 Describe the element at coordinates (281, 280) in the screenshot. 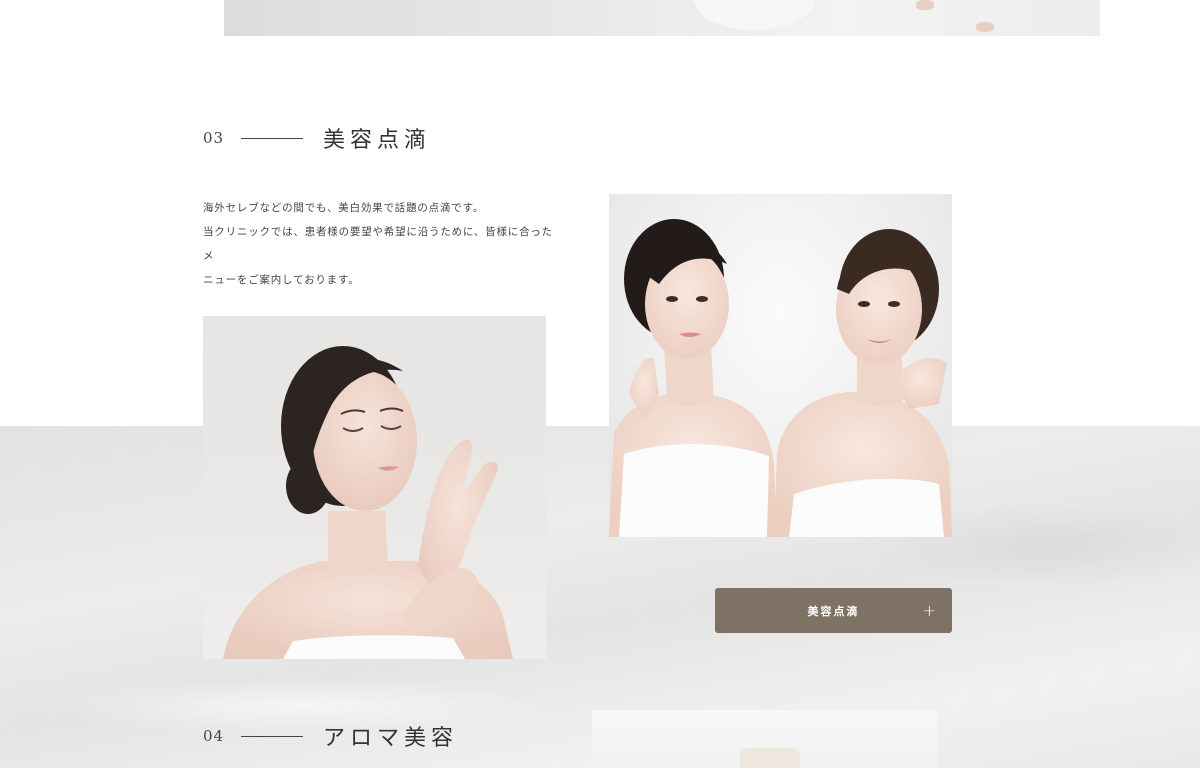

I see `description-line: ニューをご案内しております。` at that location.